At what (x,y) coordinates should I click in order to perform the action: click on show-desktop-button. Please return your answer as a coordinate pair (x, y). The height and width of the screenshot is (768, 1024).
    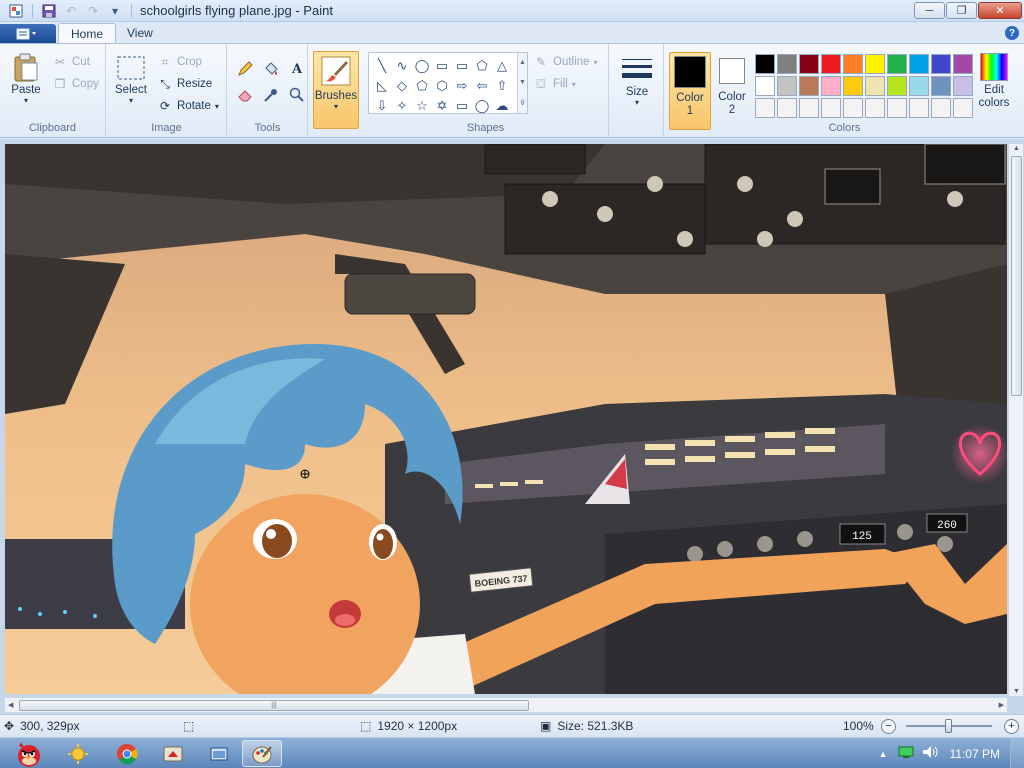
    Looking at the image, I should click on (1017, 753).